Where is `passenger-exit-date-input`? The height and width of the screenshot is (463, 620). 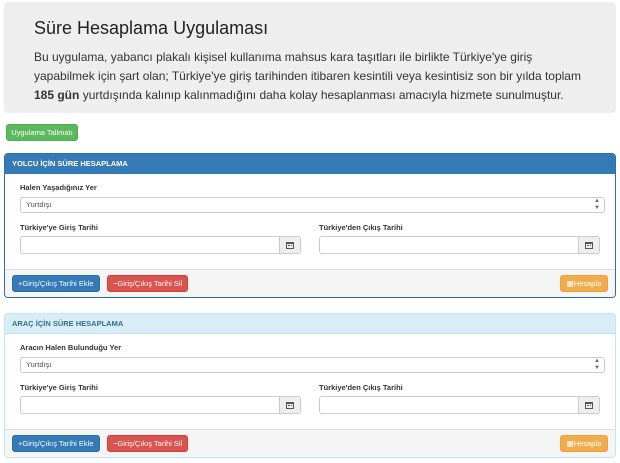
passenger-exit-date-input is located at coordinates (459, 245).